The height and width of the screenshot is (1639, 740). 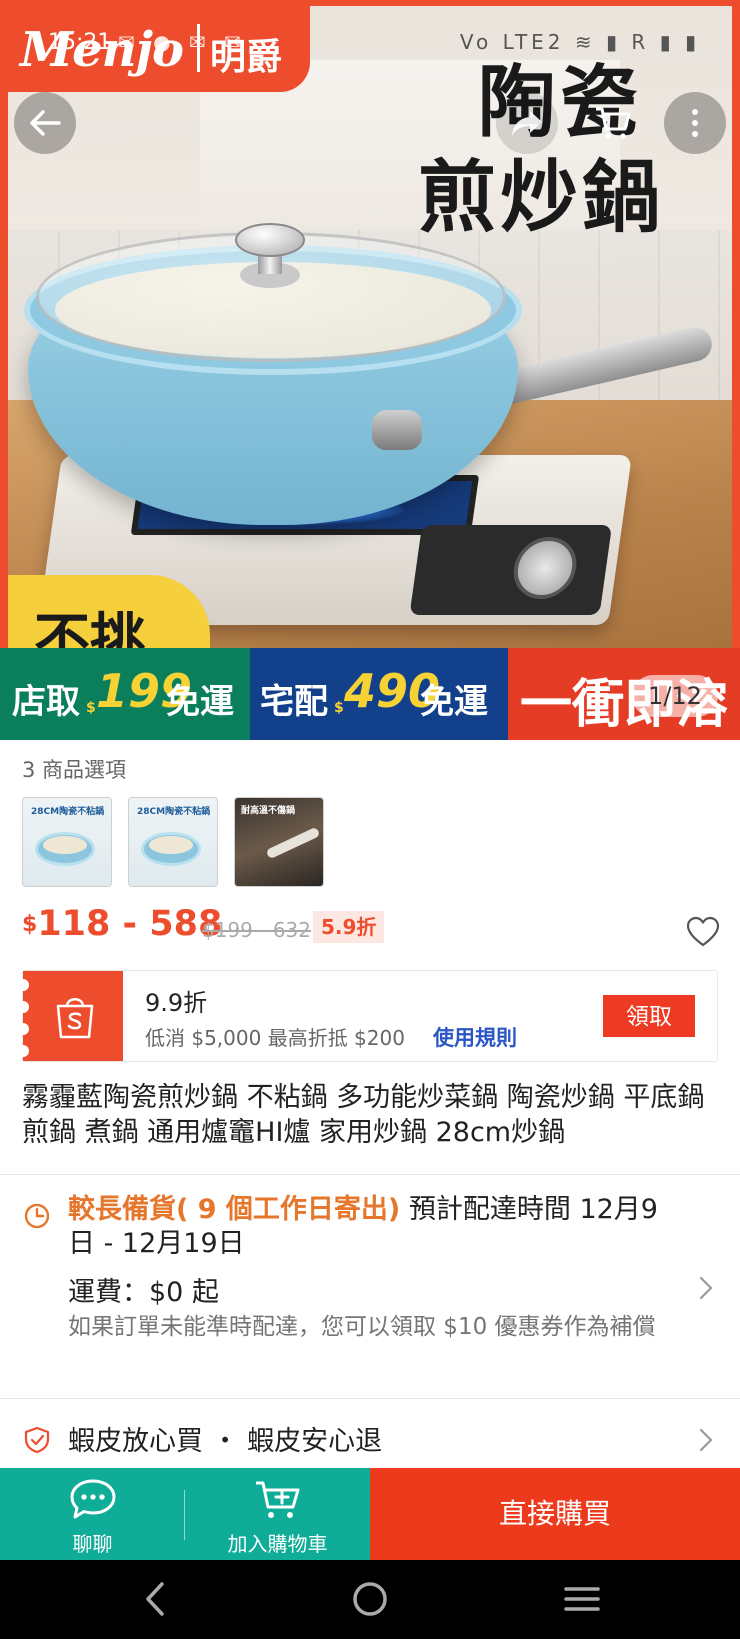 I want to click on cart-button, so click(x=613, y=123).